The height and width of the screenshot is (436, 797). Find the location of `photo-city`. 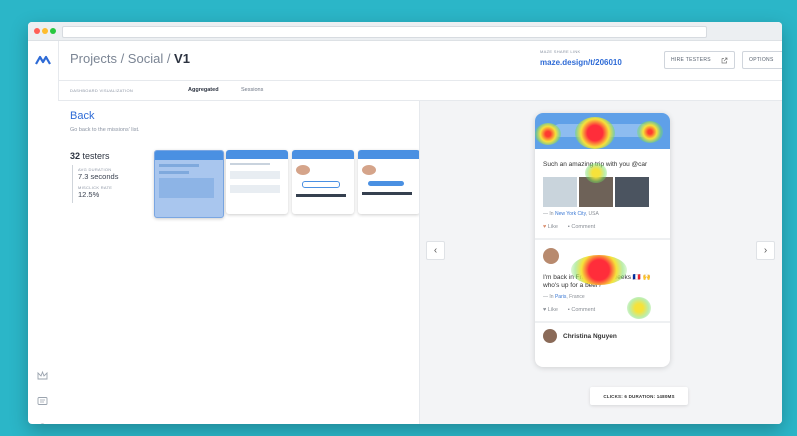

photo-city is located at coordinates (632, 192).